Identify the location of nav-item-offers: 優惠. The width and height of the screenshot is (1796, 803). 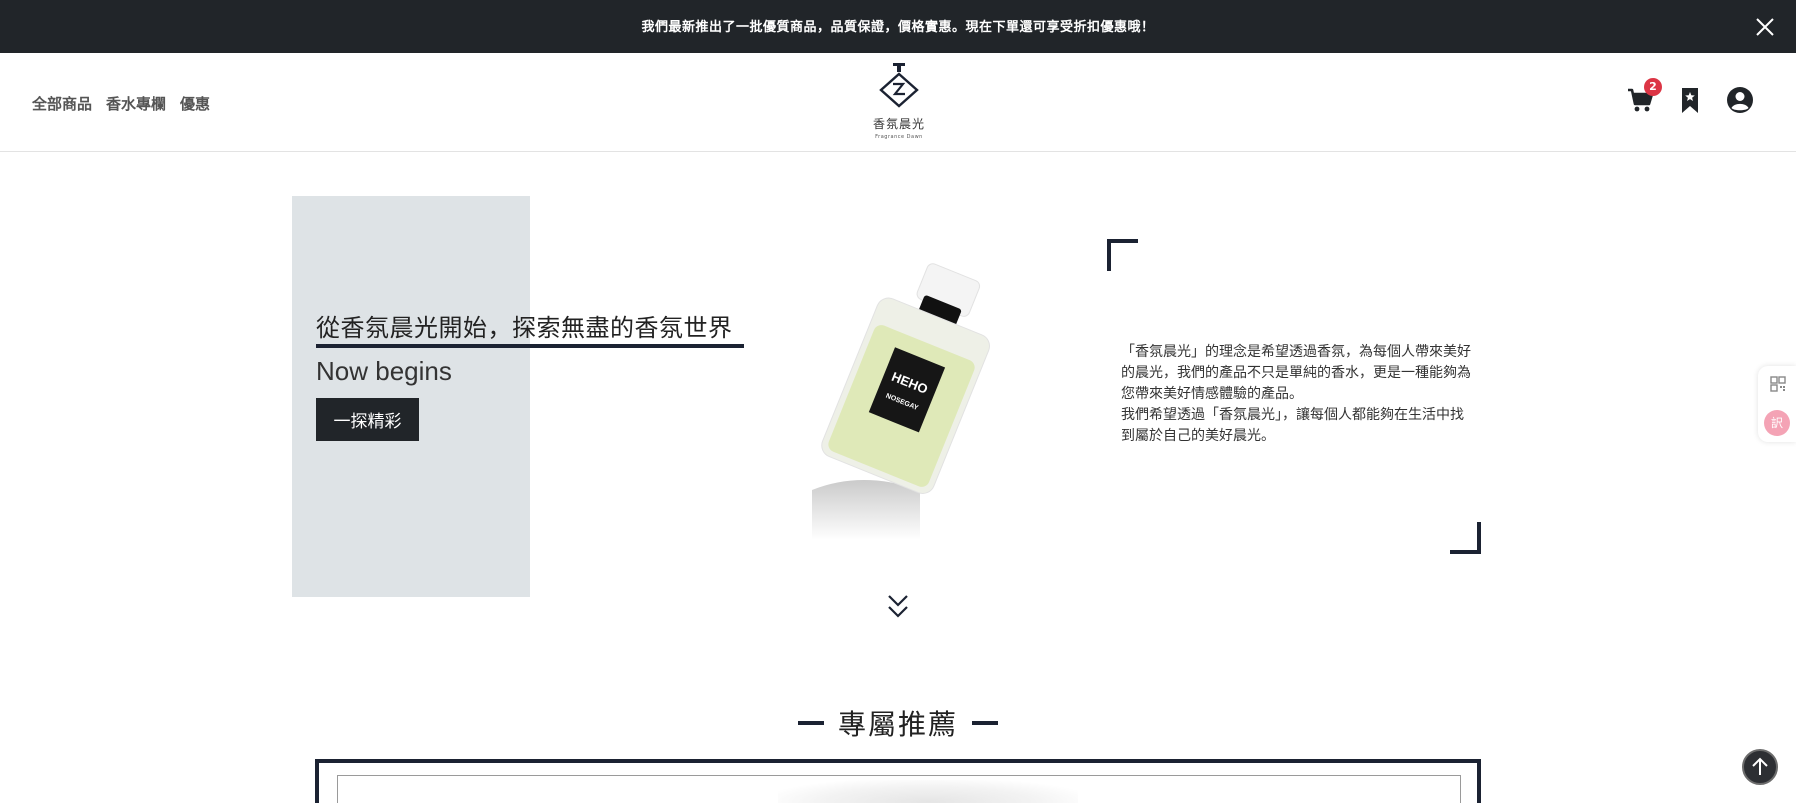
(195, 103).